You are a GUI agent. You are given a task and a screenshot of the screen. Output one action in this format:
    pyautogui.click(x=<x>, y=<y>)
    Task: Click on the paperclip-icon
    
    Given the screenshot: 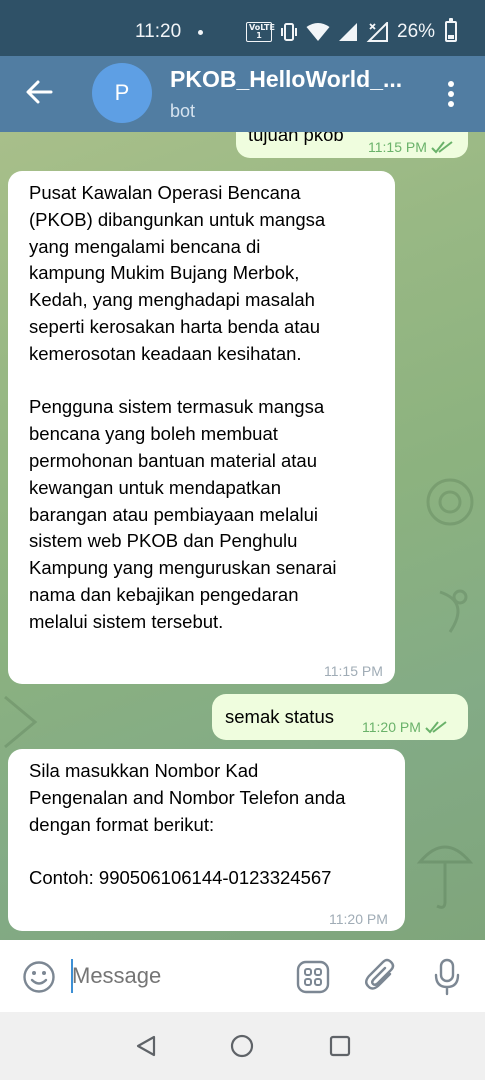 What is the action you would take?
    pyautogui.click(x=381, y=976)
    